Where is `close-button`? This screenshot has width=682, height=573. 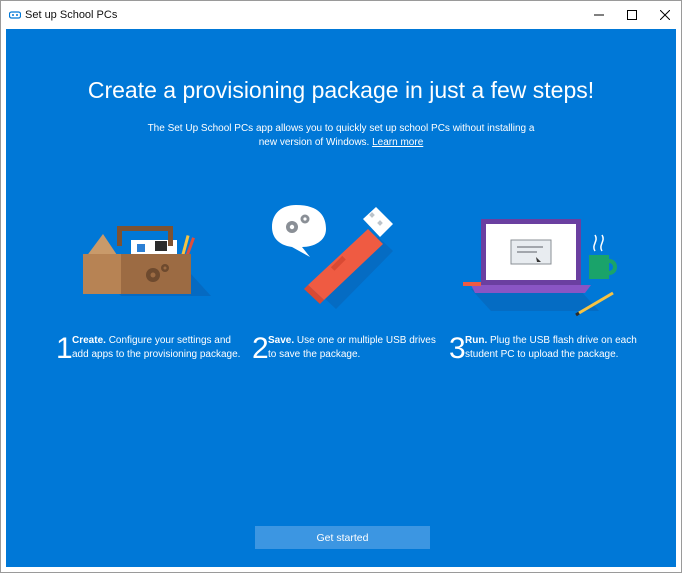
close-button is located at coordinates (664, 15).